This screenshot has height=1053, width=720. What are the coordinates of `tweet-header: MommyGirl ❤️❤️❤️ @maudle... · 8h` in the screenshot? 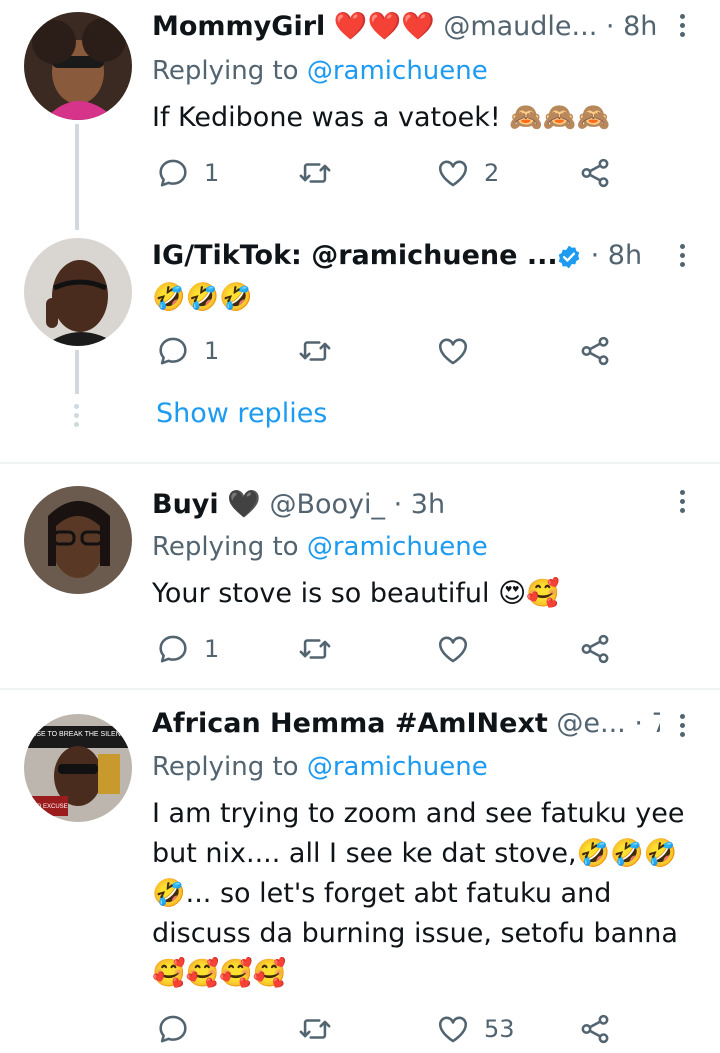 It's located at (406, 30).